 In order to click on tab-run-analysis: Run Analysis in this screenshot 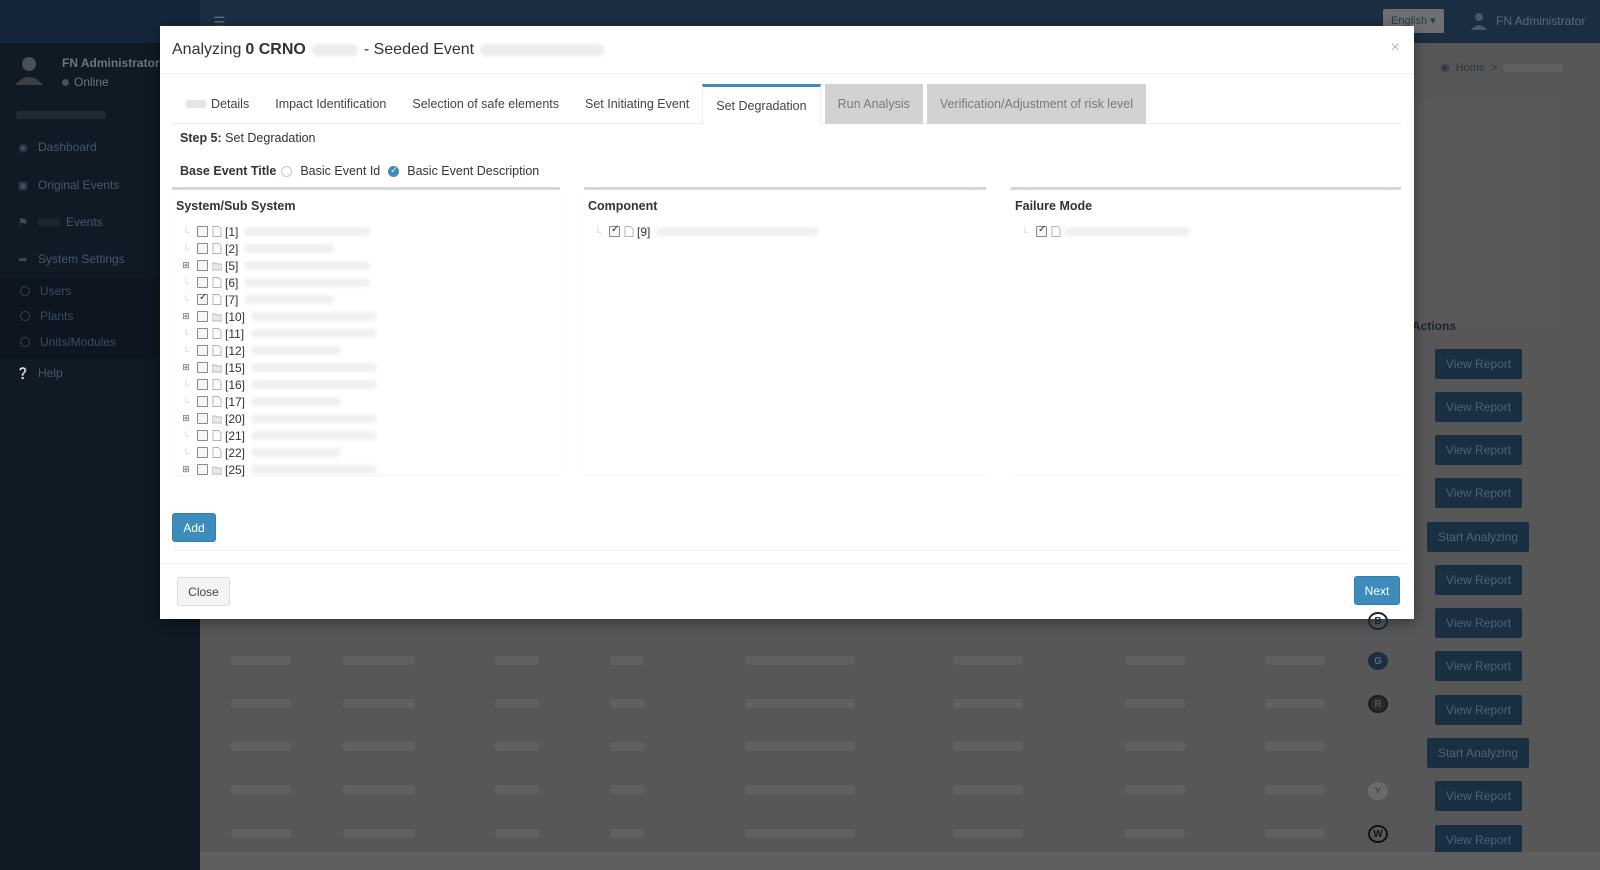, I will do `click(873, 104)`.